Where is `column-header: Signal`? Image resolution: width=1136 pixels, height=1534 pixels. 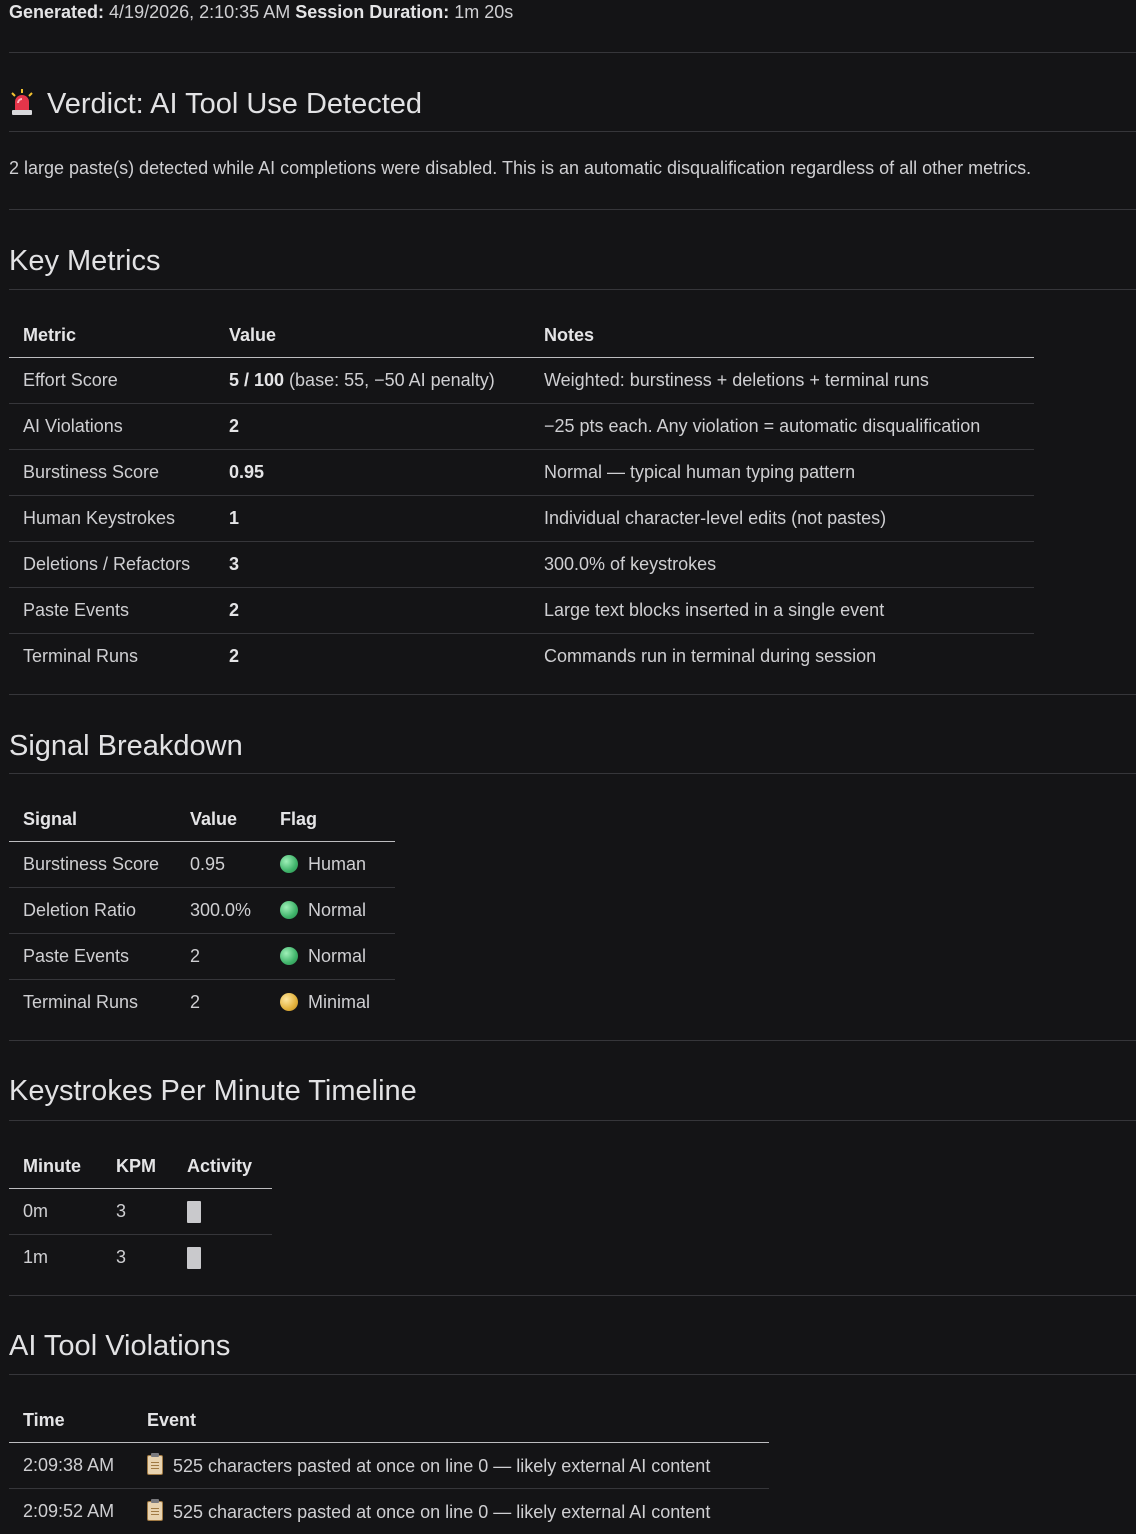 column-header: Signal is located at coordinates (92, 819).